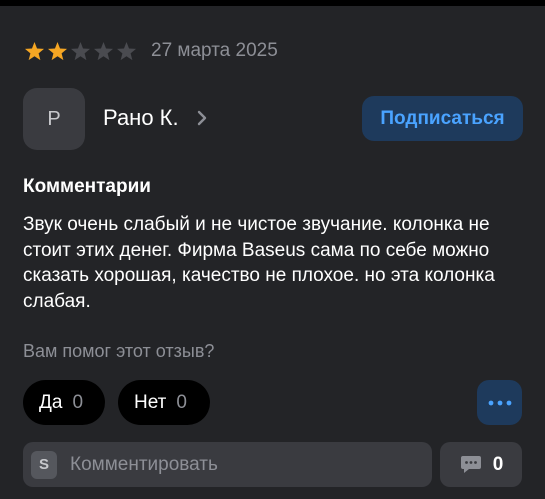 The image size is (545, 499). What do you see at coordinates (227, 464) in the screenshot?
I see `comment-input: S Комментировать` at bounding box center [227, 464].